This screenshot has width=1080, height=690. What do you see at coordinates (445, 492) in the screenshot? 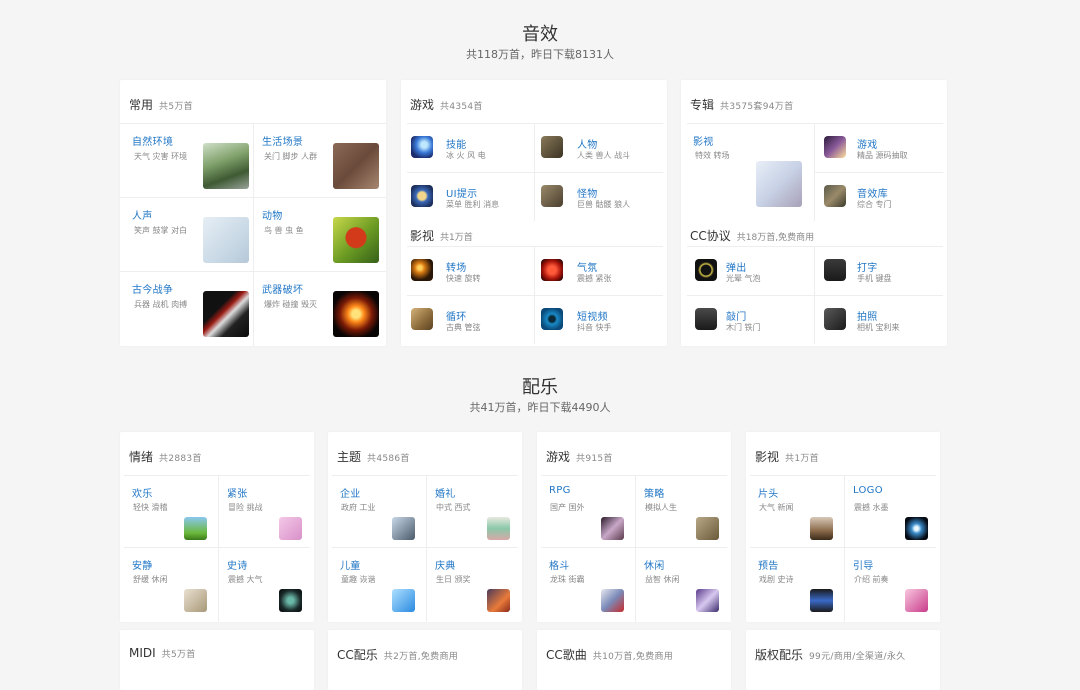
I see `cat-title: 婚礼` at bounding box center [445, 492].